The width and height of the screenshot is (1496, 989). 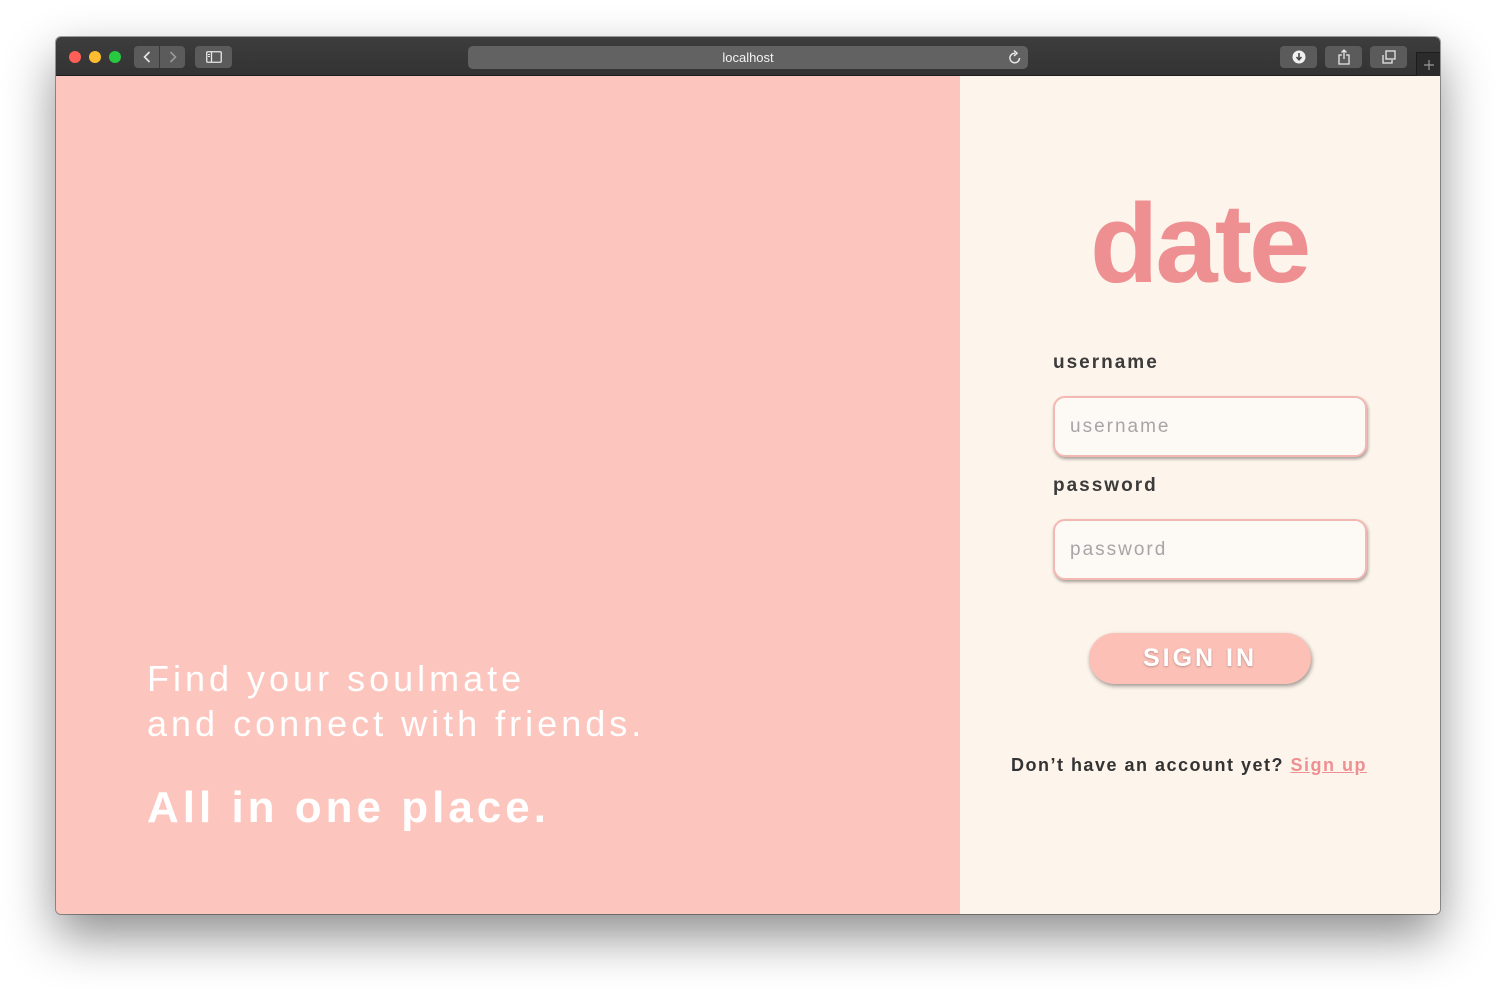 What do you see at coordinates (75, 57) in the screenshot?
I see `close-window-button` at bounding box center [75, 57].